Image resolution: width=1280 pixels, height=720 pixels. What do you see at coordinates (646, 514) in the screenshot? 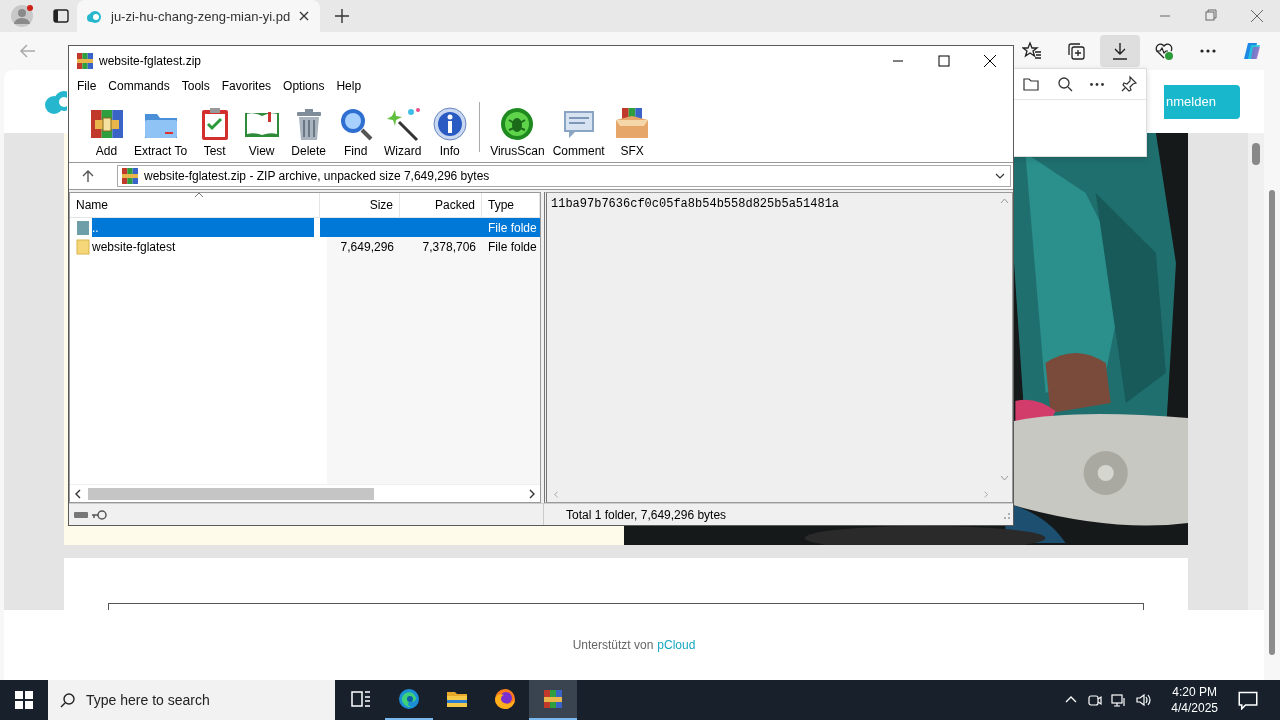
I see `status-text: Total 1 folder, 7,649,296 bytes` at bounding box center [646, 514].